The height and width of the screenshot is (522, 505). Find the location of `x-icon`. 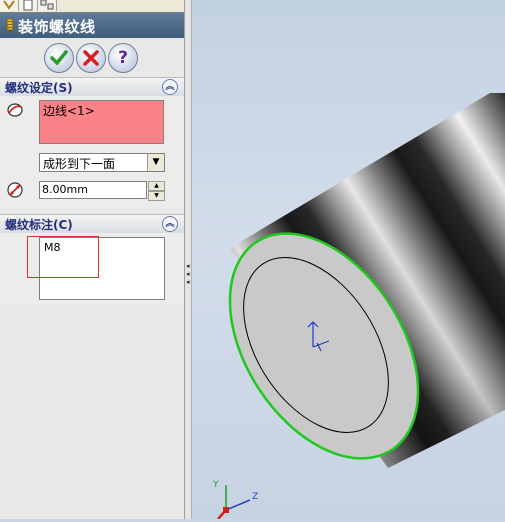

x-icon is located at coordinates (91, 58).